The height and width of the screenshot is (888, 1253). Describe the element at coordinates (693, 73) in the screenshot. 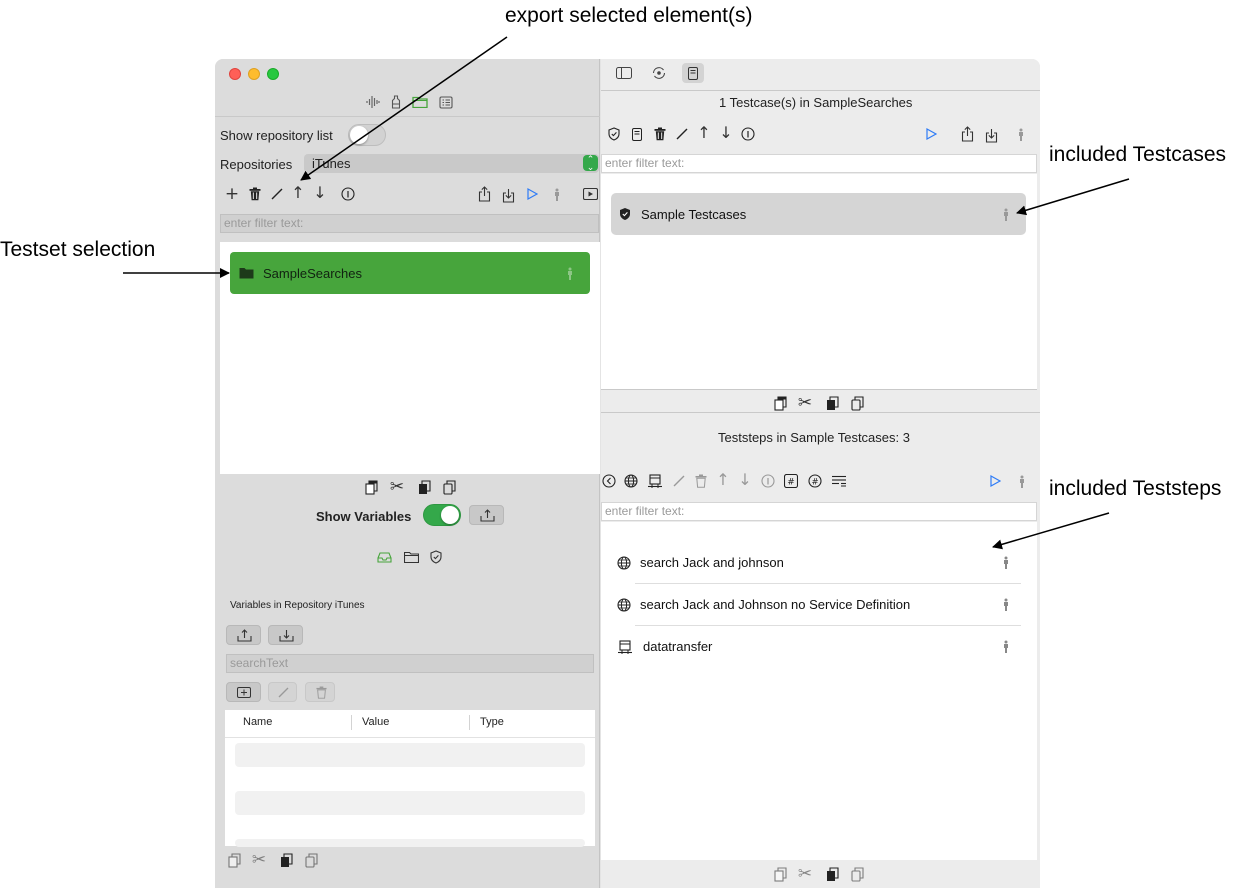

I see `document-view-icon` at that location.